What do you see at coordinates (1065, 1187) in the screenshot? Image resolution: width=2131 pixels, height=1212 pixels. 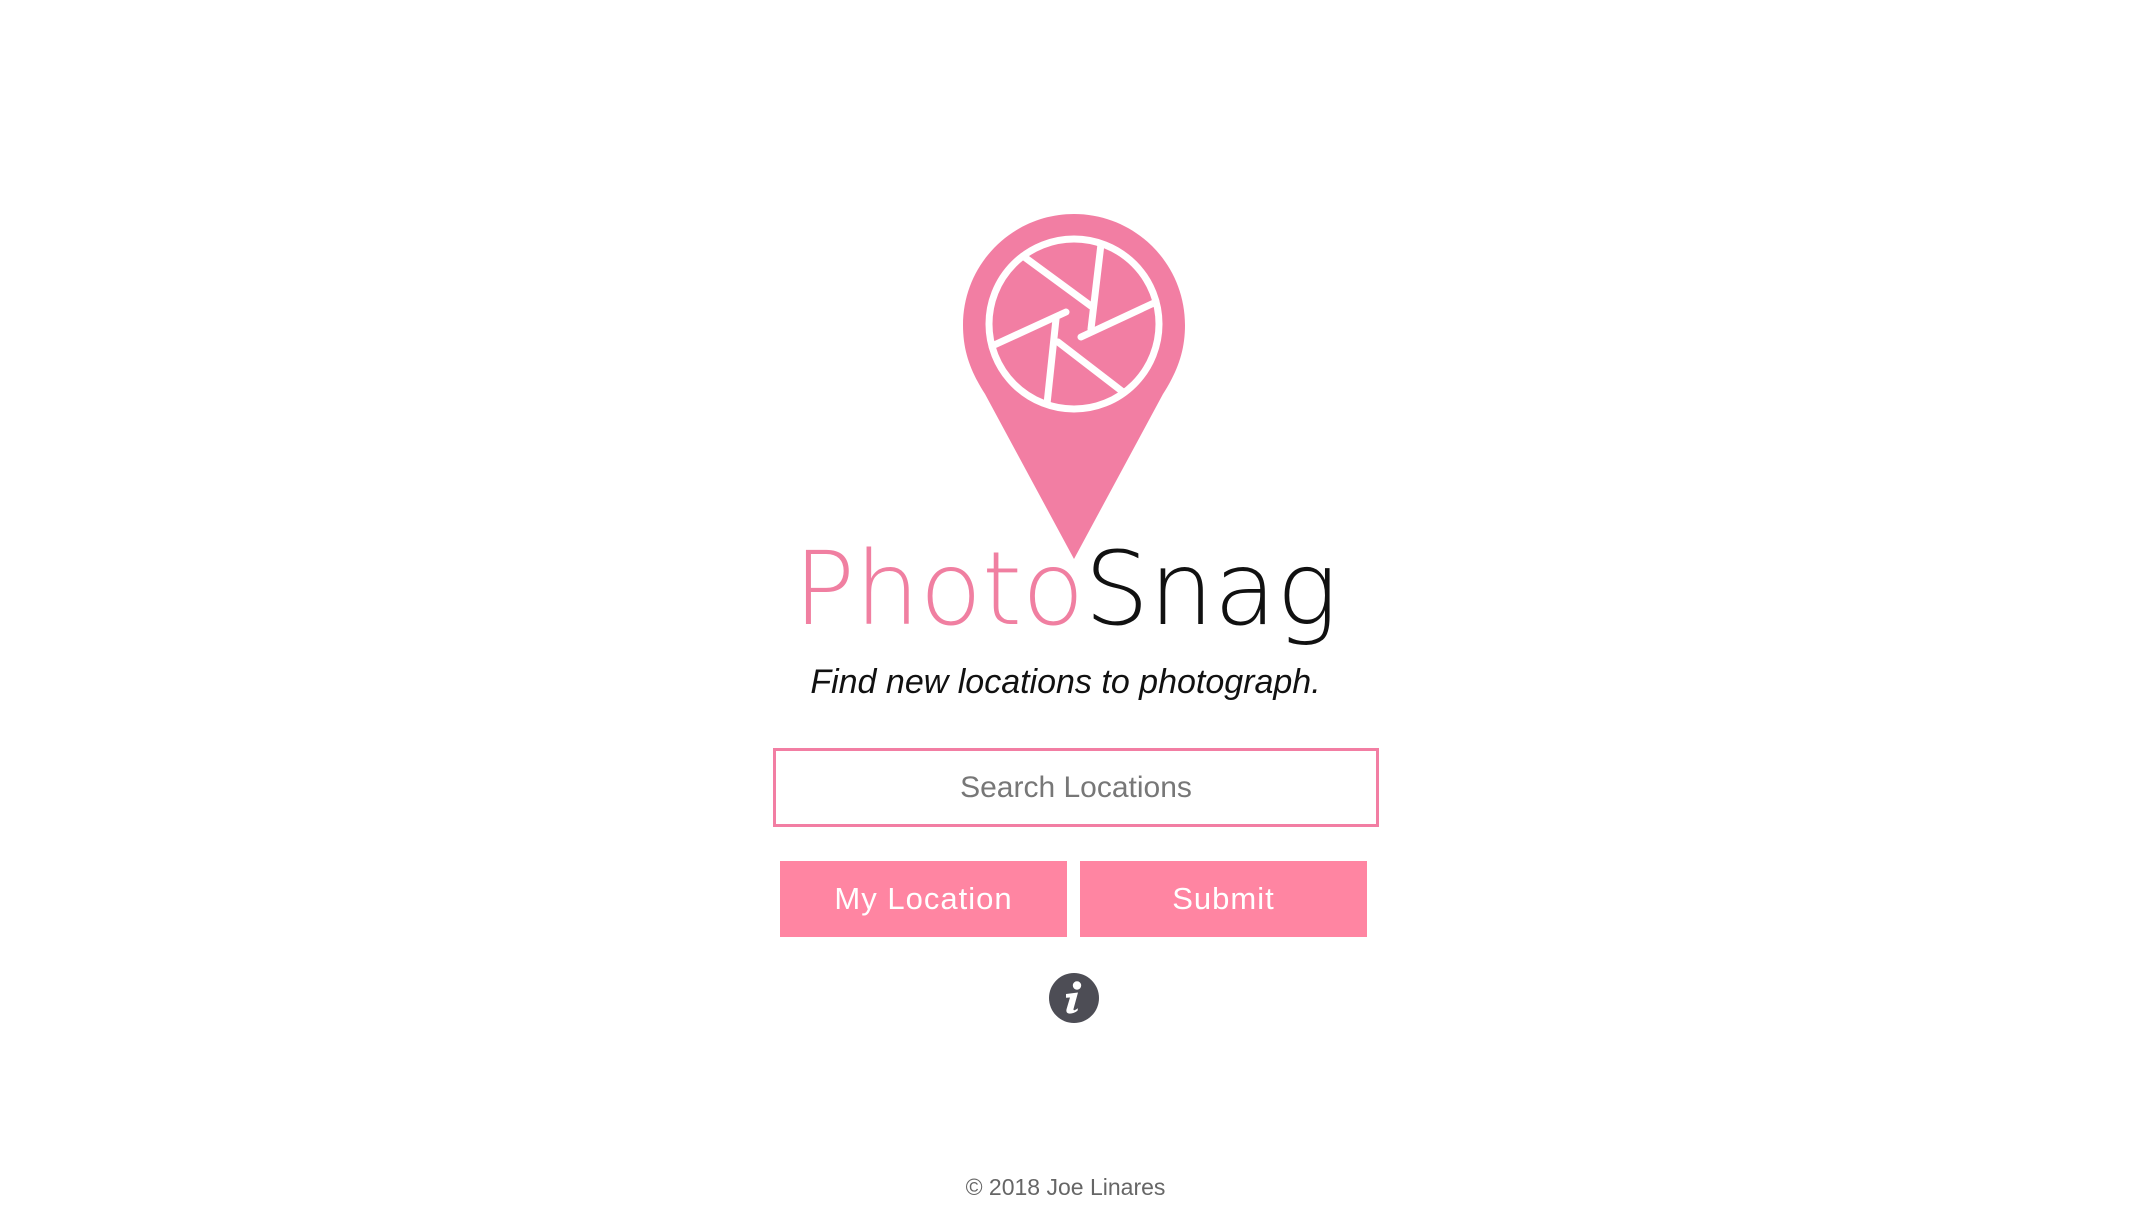 I see `footer-copyright: © 2018 Joe Linares` at bounding box center [1065, 1187].